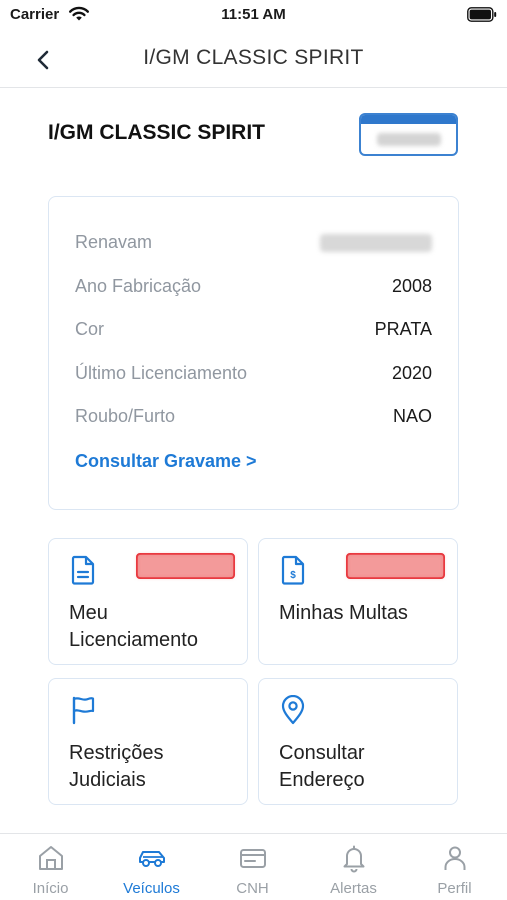 Image resolution: width=507 pixels, height=900 pixels. Describe the element at coordinates (152, 859) in the screenshot. I see `car-icon` at that location.